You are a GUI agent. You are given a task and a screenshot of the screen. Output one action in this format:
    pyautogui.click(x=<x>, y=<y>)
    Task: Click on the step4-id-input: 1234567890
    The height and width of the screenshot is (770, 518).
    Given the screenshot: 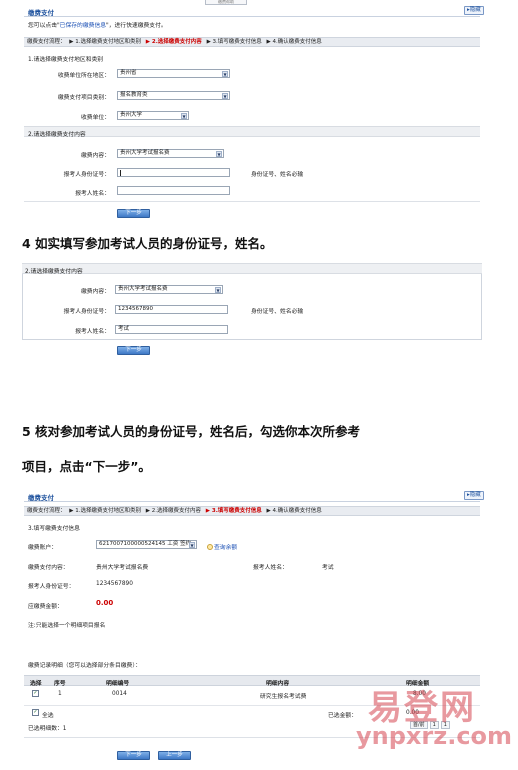 What is the action you would take?
    pyautogui.click(x=171, y=309)
    